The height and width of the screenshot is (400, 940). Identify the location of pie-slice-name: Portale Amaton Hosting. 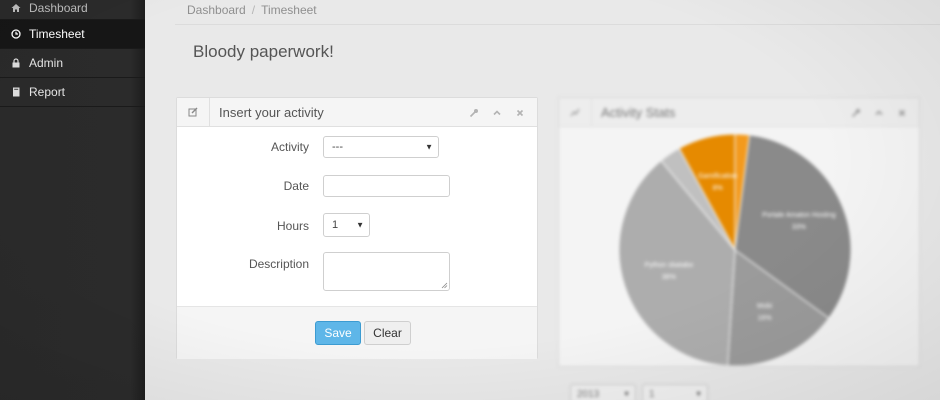
(799, 216).